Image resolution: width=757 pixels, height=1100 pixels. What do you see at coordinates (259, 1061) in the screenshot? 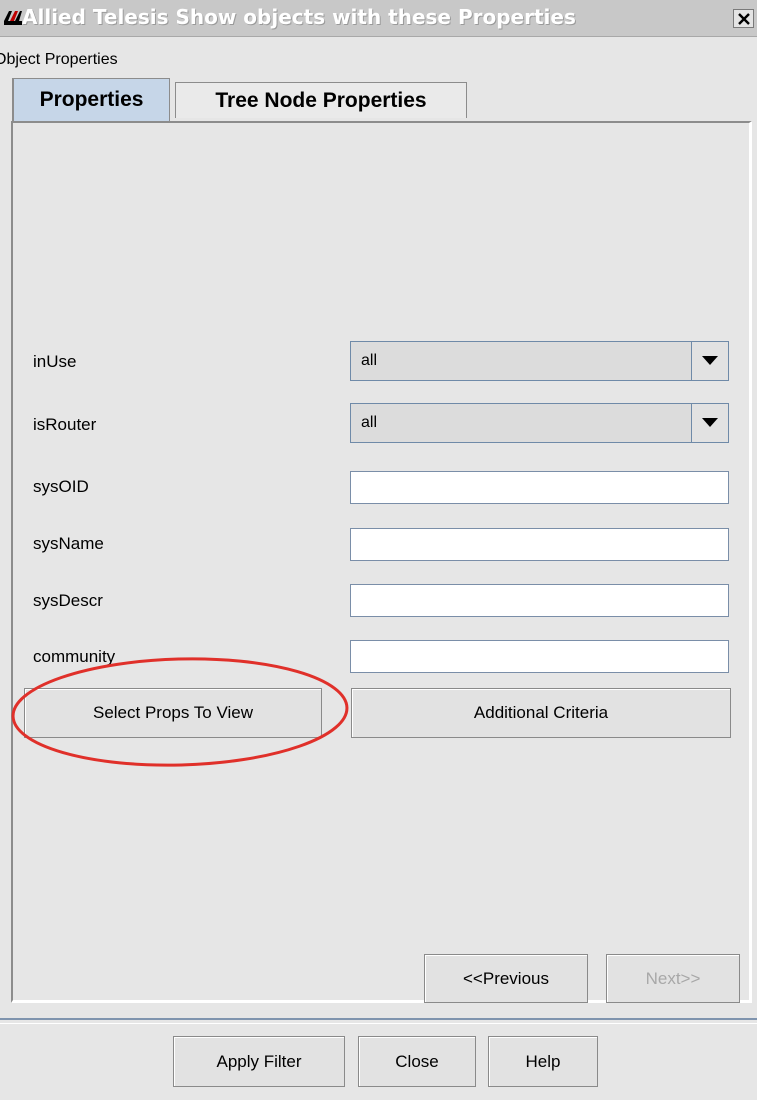
I see `apply-filter-button: Apply Filter` at bounding box center [259, 1061].